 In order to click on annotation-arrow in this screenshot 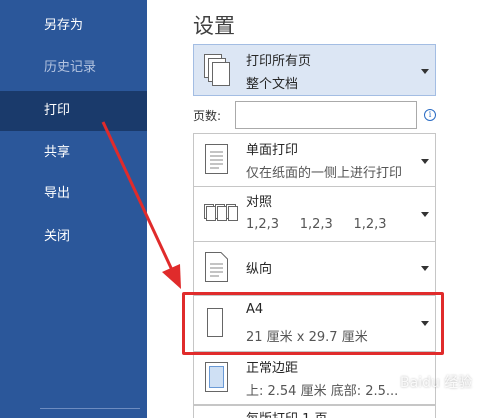, I will do `click(141, 205)`.